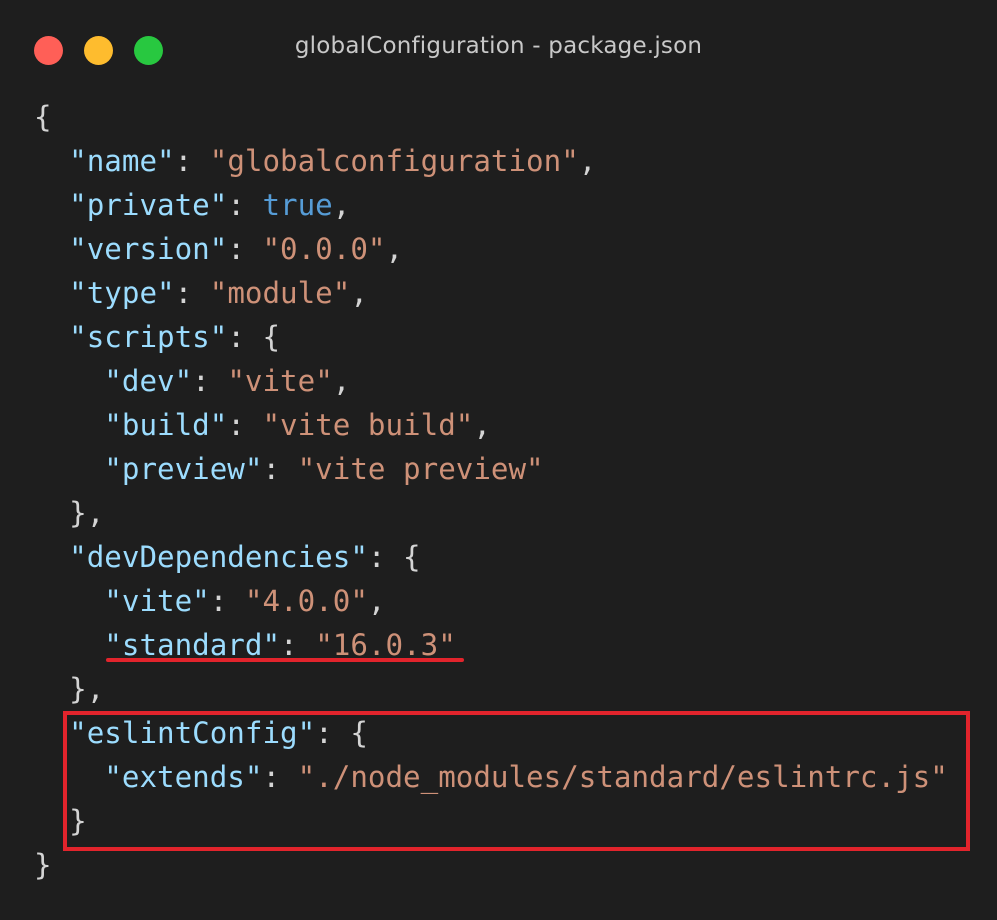  Describe the element at coordinates (148, 249) in the screenshot. I see `json-key: "version"` at that location.